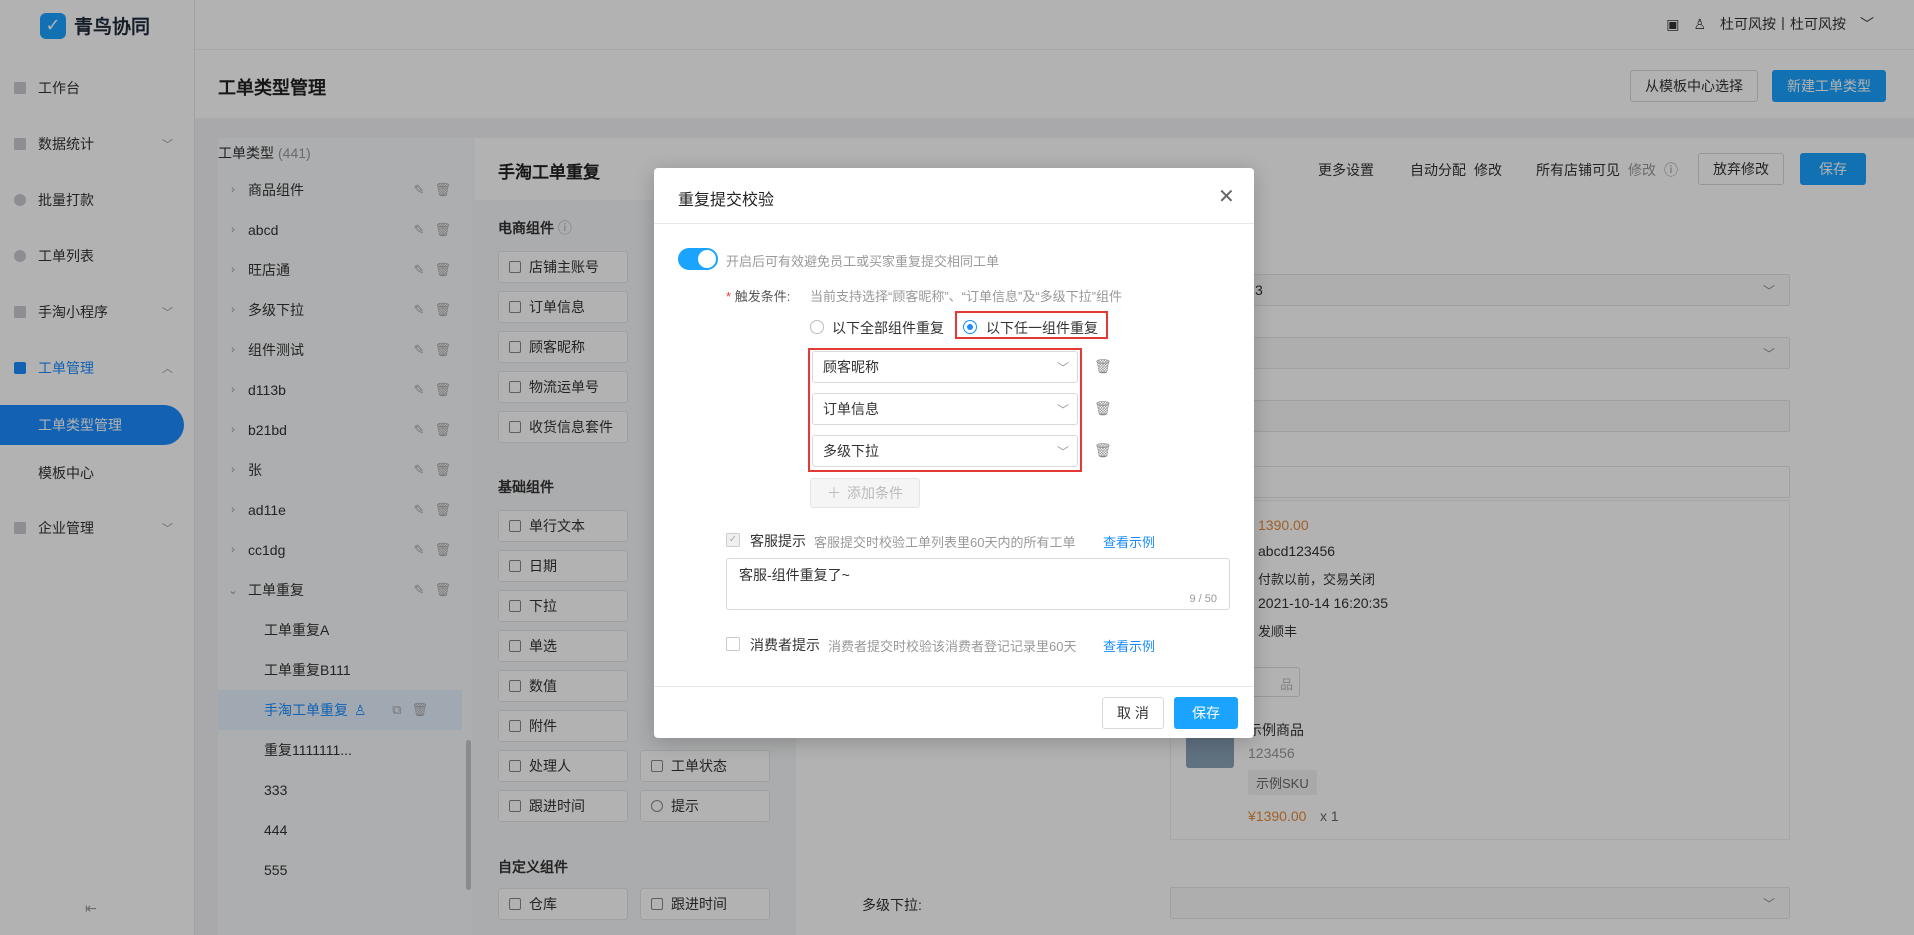 The image size is (1914, 935). Describe the element at coordinates (954, 223) in the screenshot. I see `modal-divider` at that location.